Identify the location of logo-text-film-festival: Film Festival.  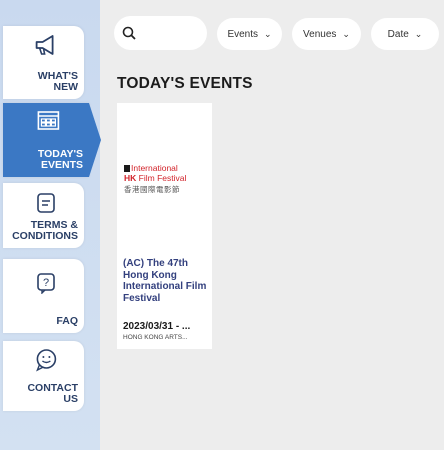
(162, 178).